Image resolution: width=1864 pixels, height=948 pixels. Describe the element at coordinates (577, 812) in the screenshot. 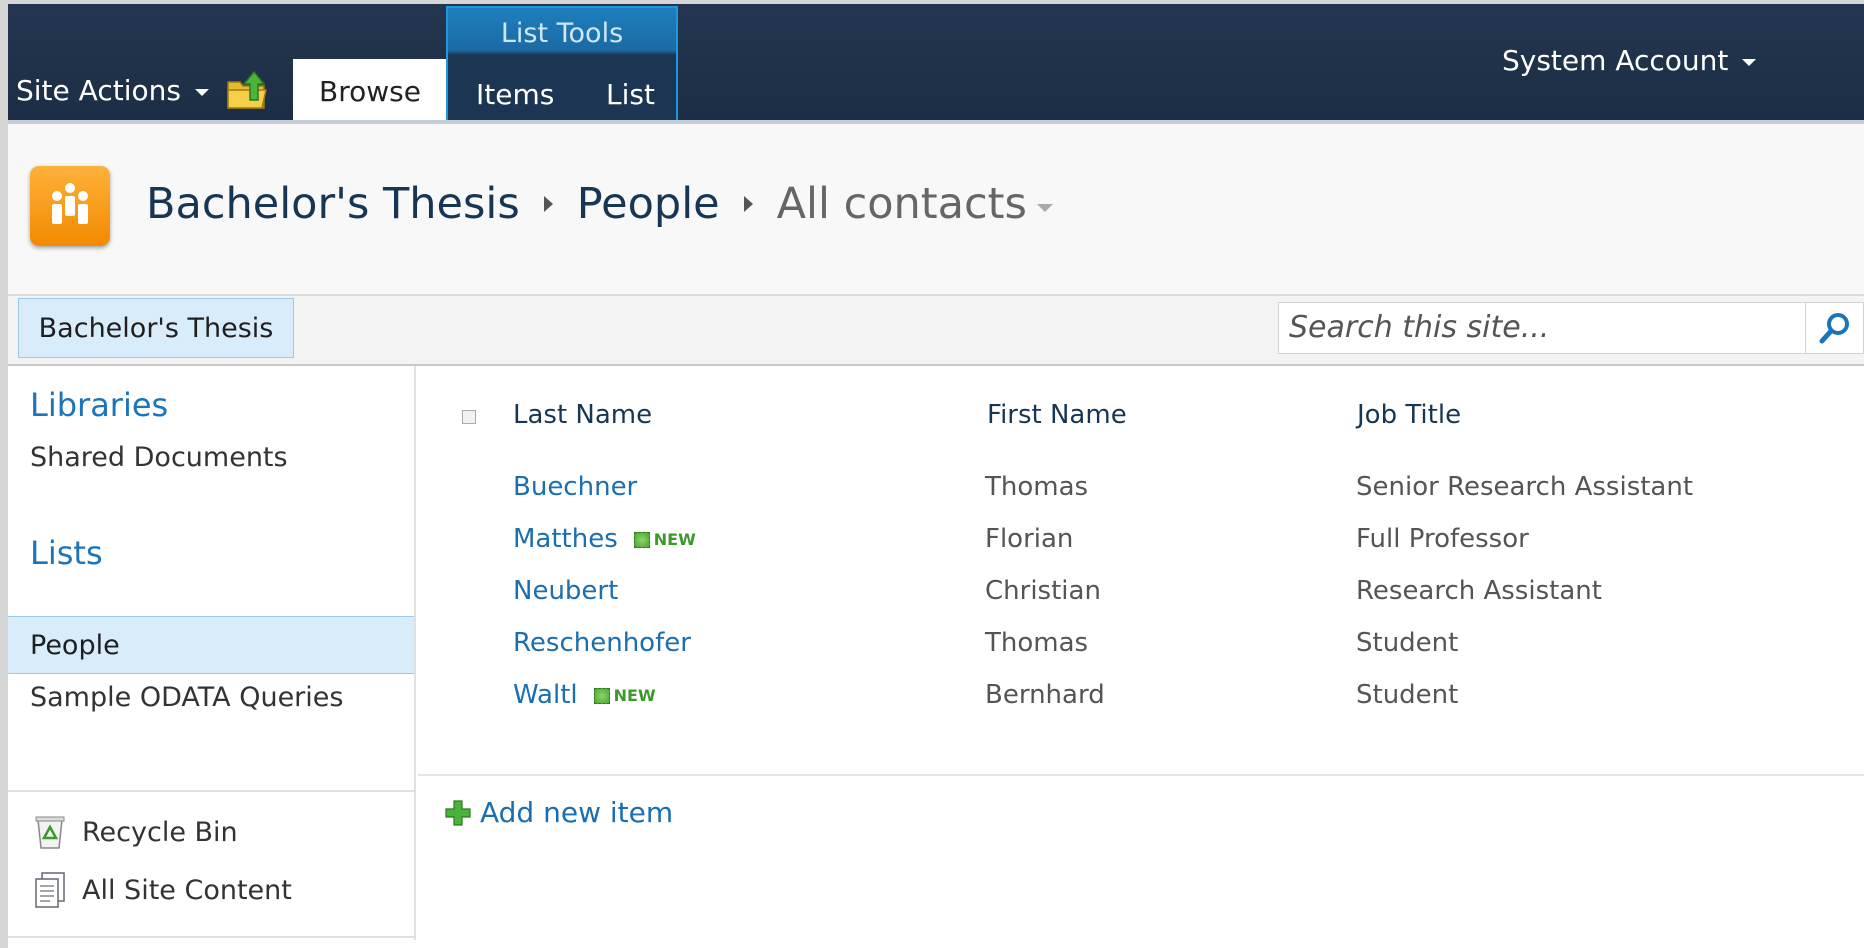

I see `add-new-item-label: Add new item` at that location.